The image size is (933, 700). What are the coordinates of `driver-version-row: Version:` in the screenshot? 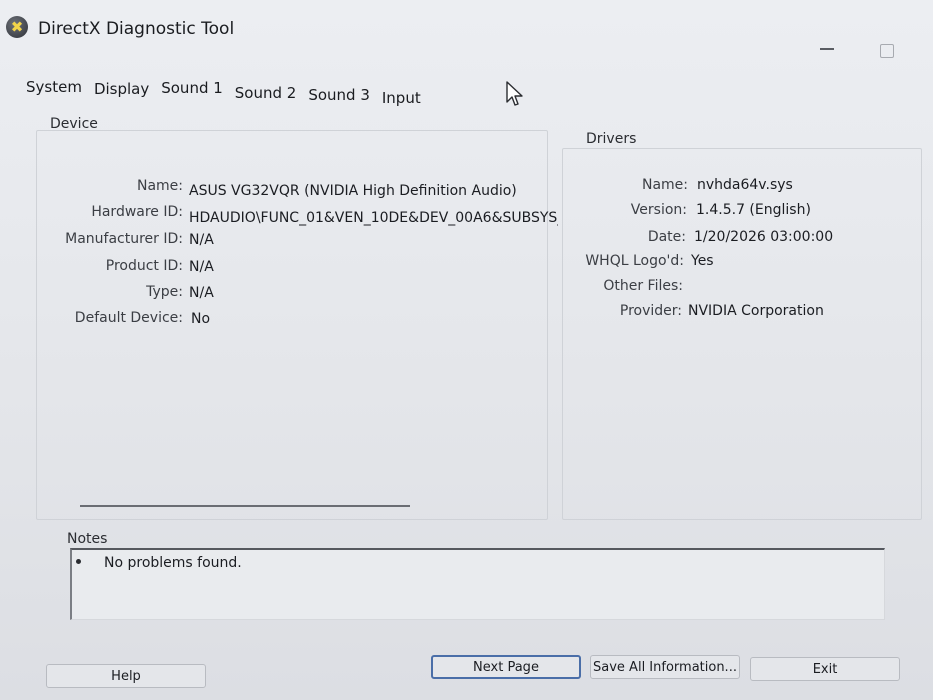 It's located at (343, 211).